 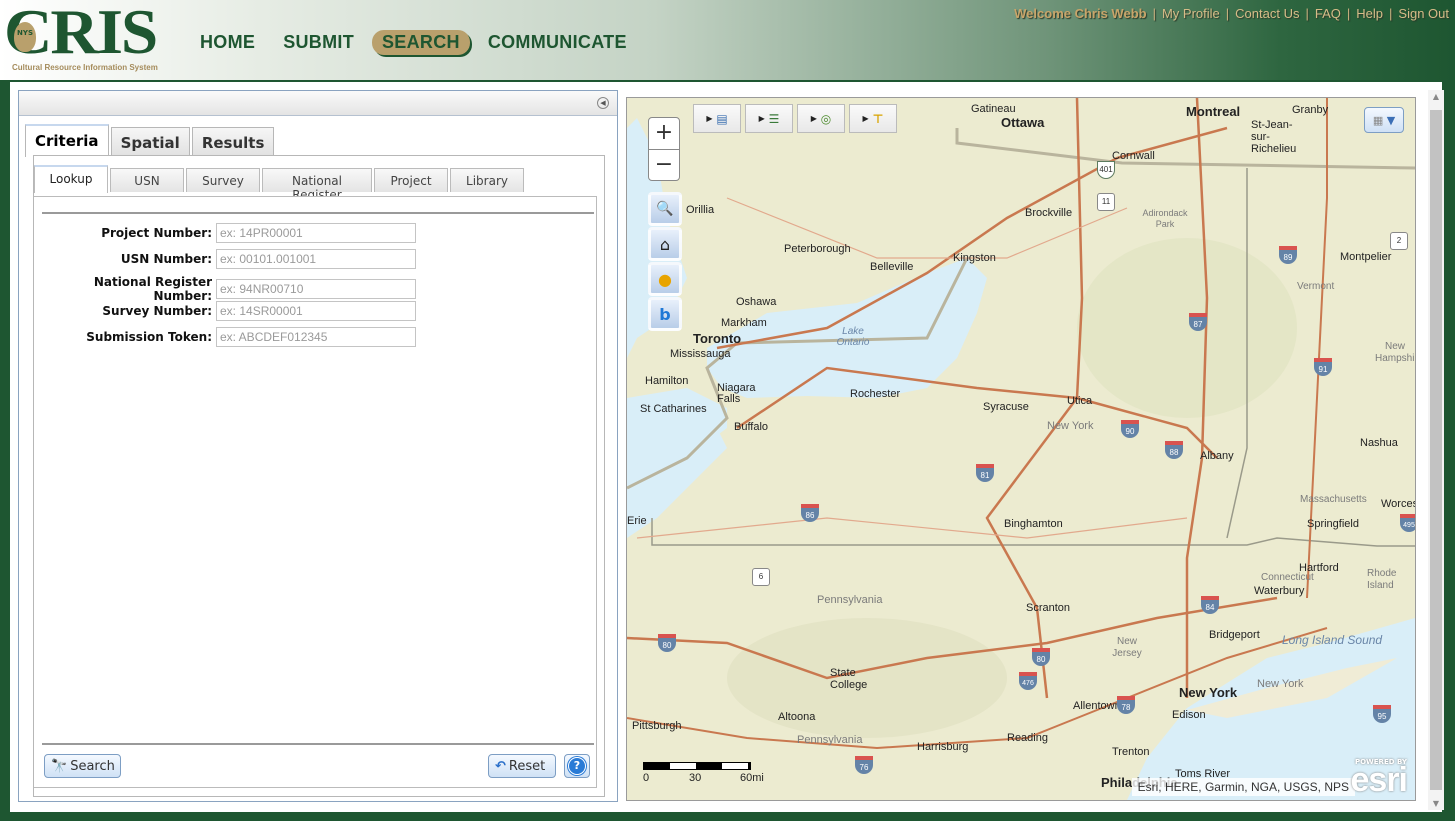 I want to click on my-profile-link: My Profile, so click(x=1191, y=13).